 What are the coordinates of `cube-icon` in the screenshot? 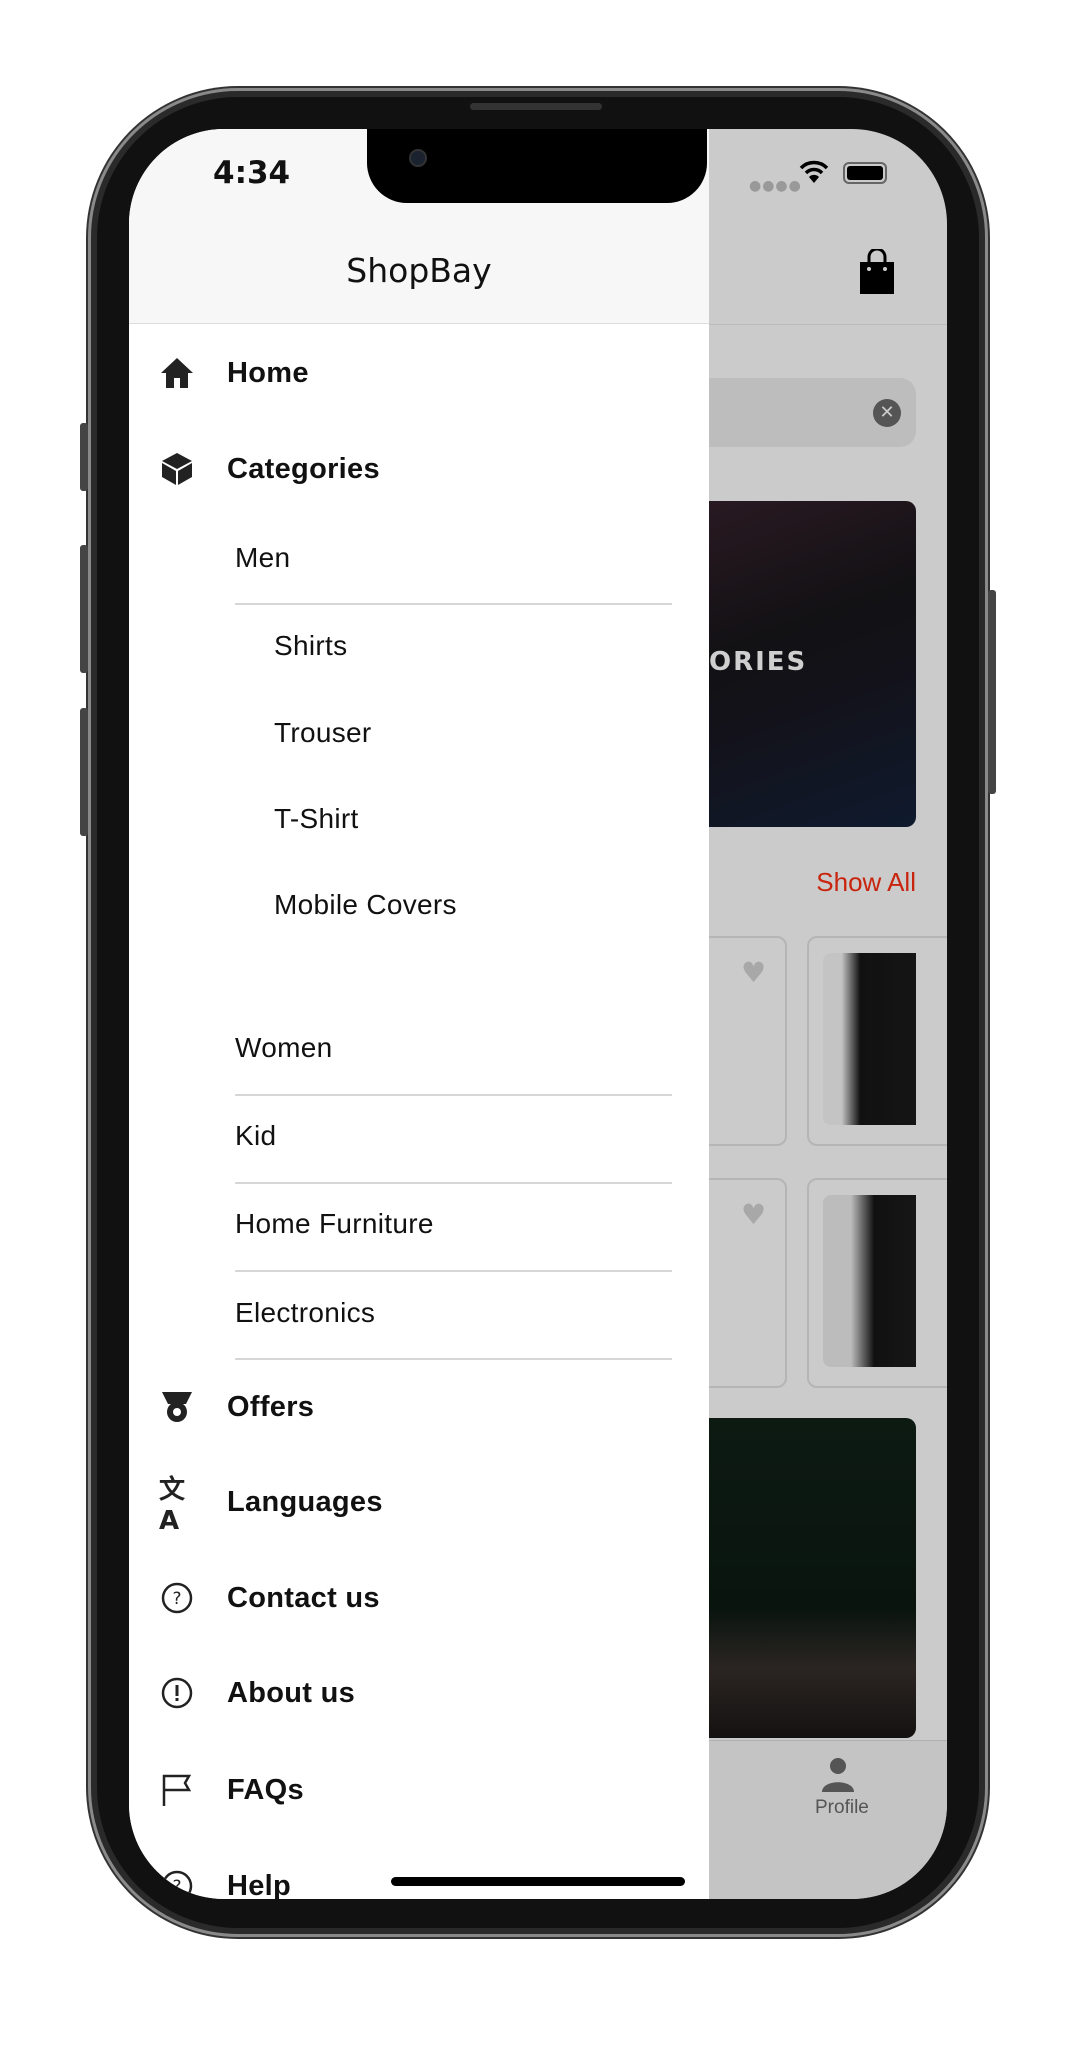 It's located at (177, 469).